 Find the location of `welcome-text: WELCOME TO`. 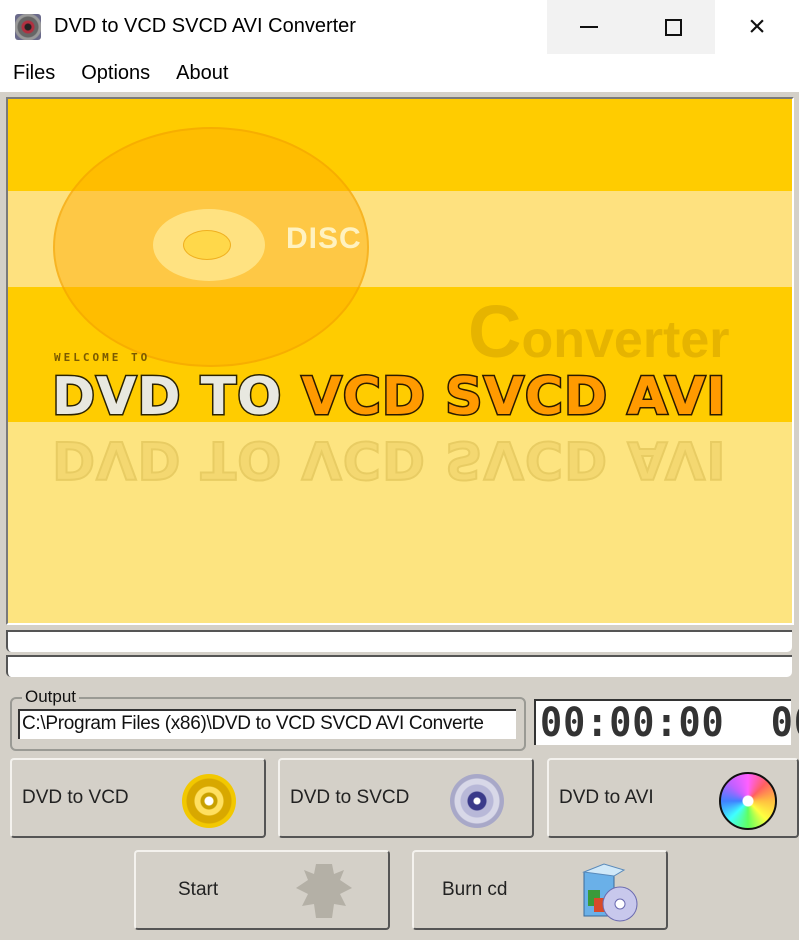

welcome-text: WELCOME TO is located at coordinates (102, 357).